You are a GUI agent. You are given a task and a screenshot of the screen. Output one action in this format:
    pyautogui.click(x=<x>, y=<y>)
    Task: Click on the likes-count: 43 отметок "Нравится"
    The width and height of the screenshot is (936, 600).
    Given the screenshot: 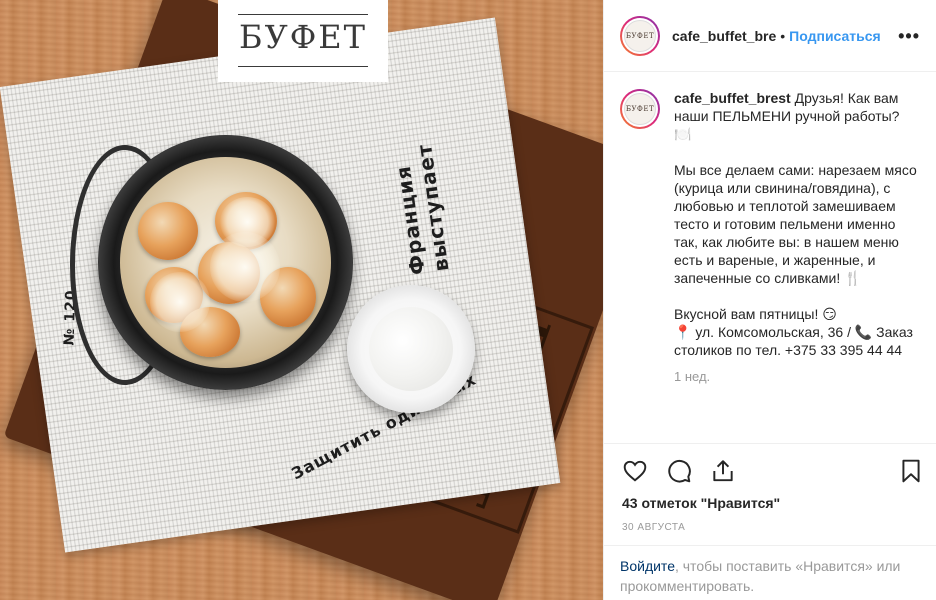 What is the action you would take?
    pyautogui.click(x=701, y=503)
    